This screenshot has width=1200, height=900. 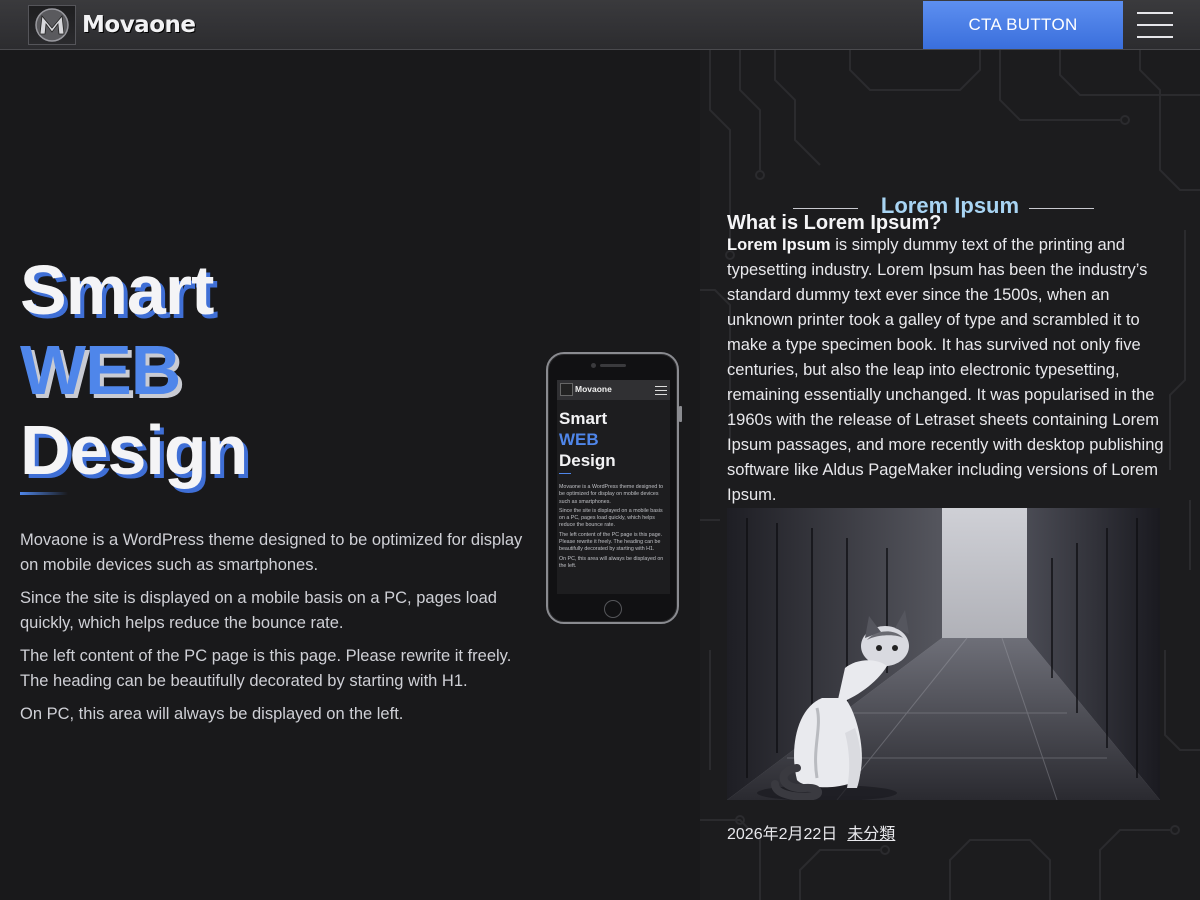 What do you see at coordinates (579, 439) in the screenshot?
I see `phone-title-line-2: WEB` at bounding box center [579, 439].